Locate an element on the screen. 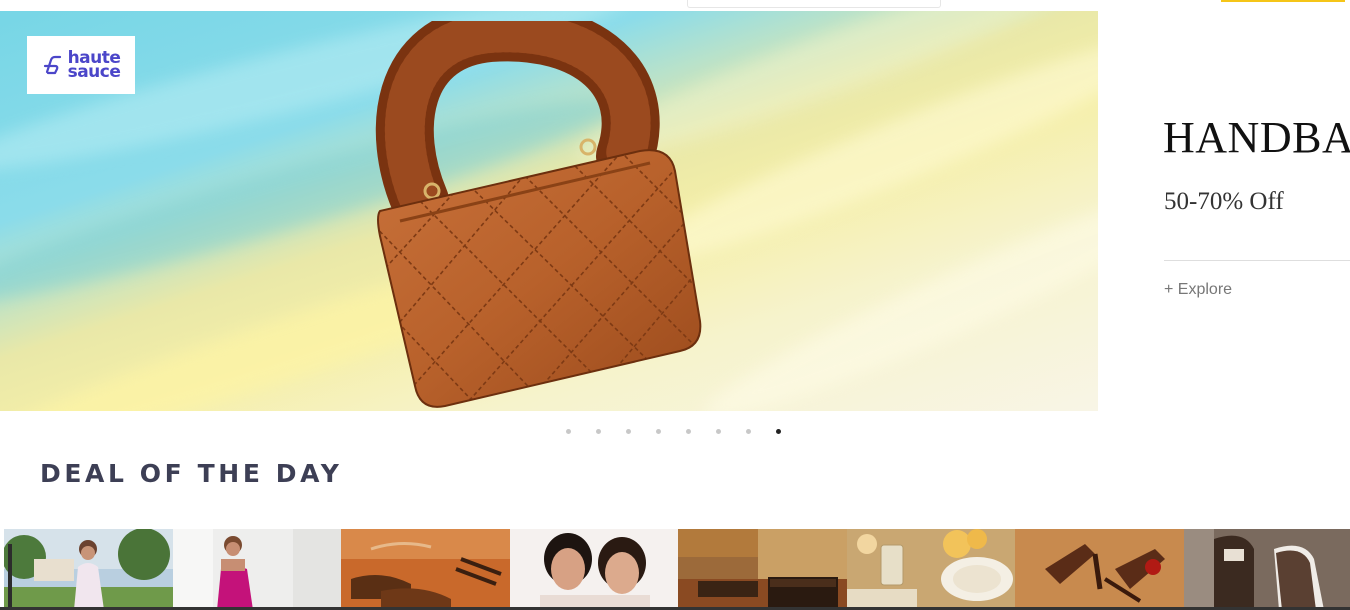  brown-shoes-image is located at coordinates (425, 569).